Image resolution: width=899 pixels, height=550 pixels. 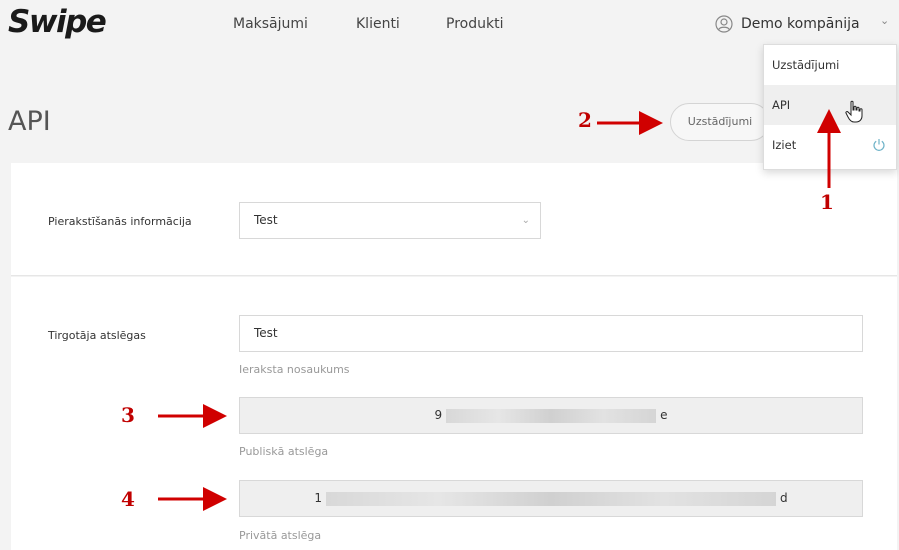 I want to click on login-info-selected: Test, so click(x=266, y=220).